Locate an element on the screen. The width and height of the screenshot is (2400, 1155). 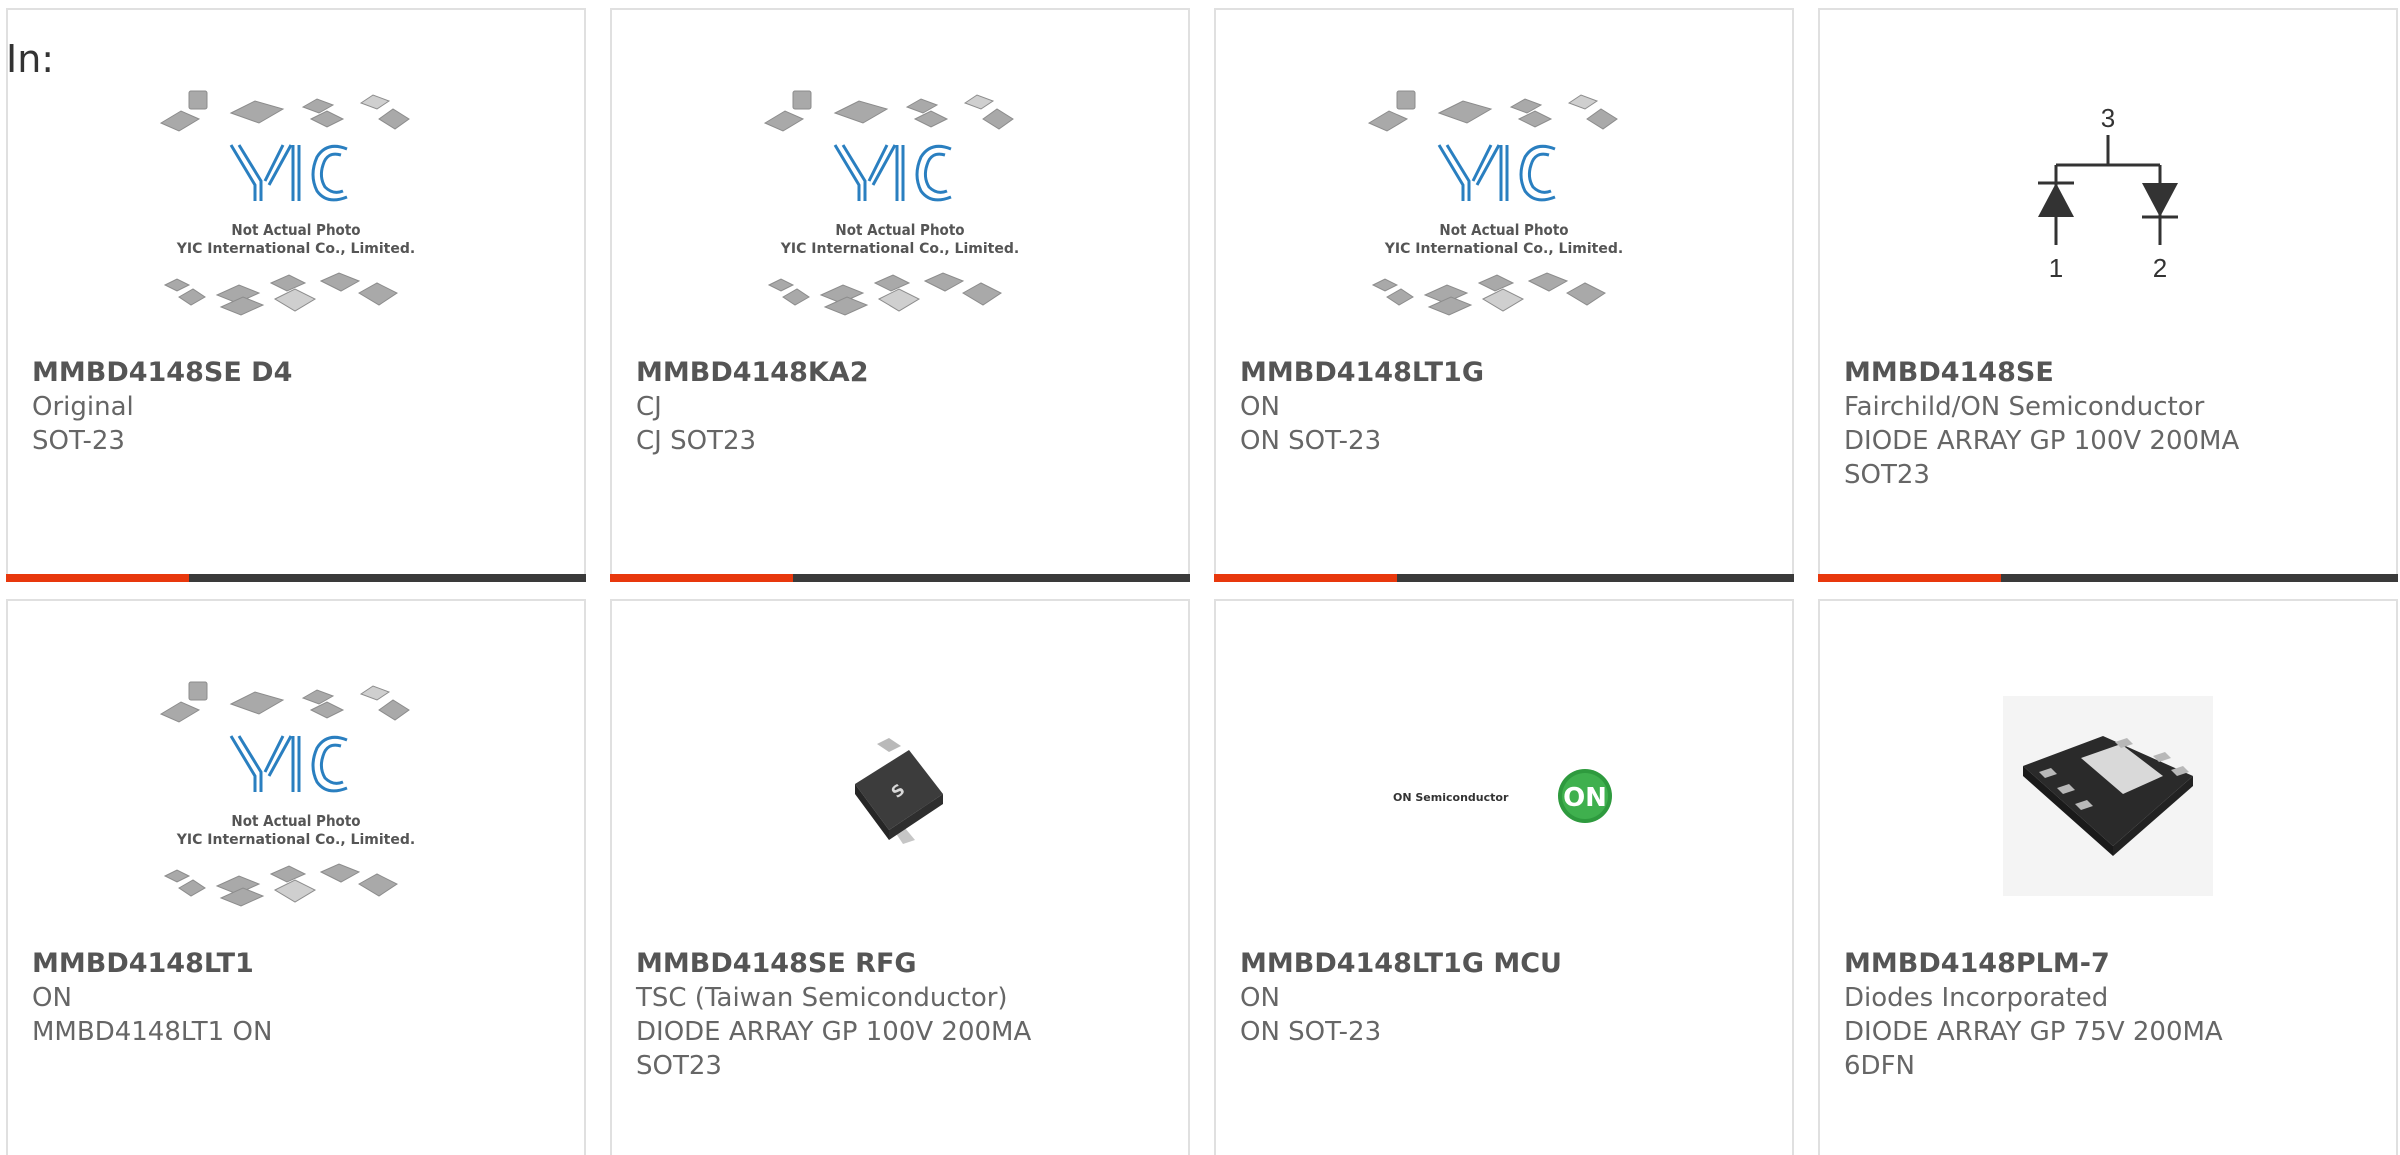
product-description: CJ SOT23 is located at coordinates (696, 441).